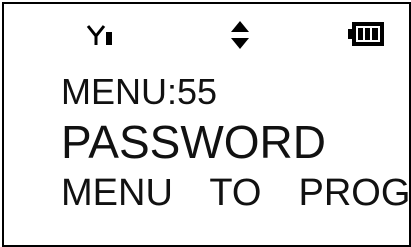 This screenshot has height=247, width=411. Describe the element at coordinates (240, 35) in the screenshot. I see `up-down-arrows-icon` at that location.